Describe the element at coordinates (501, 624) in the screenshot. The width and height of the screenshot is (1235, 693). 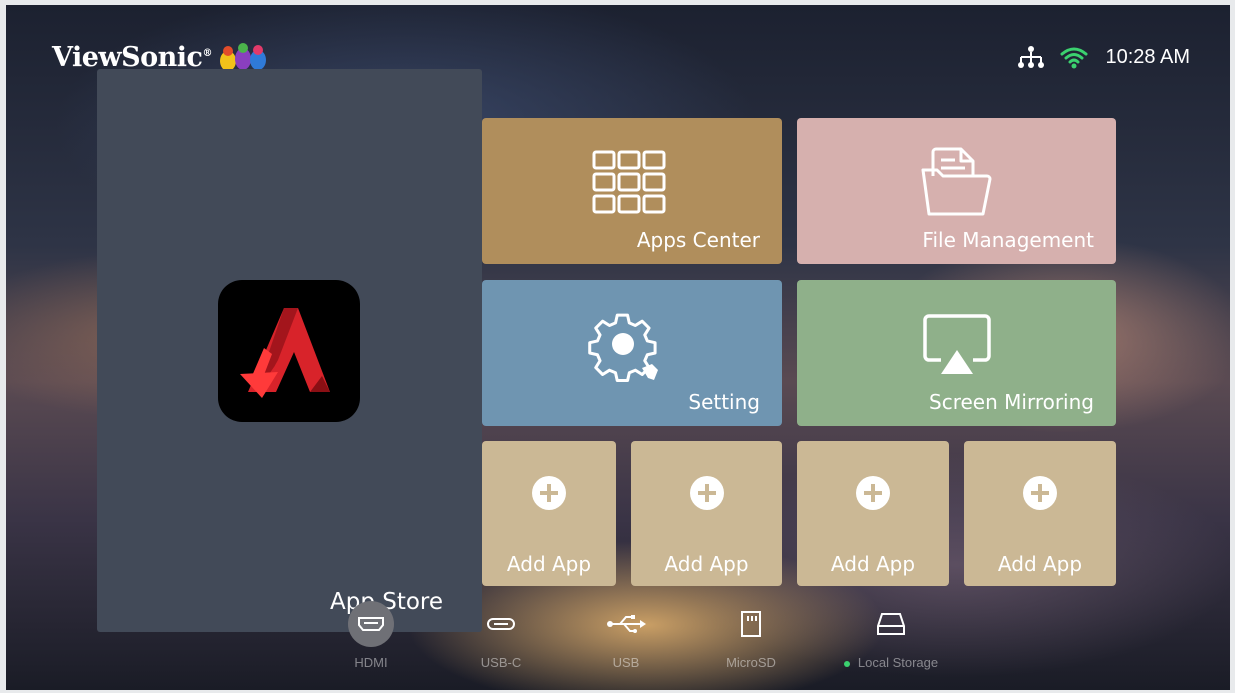
I see `usb-c-icon` at that location.